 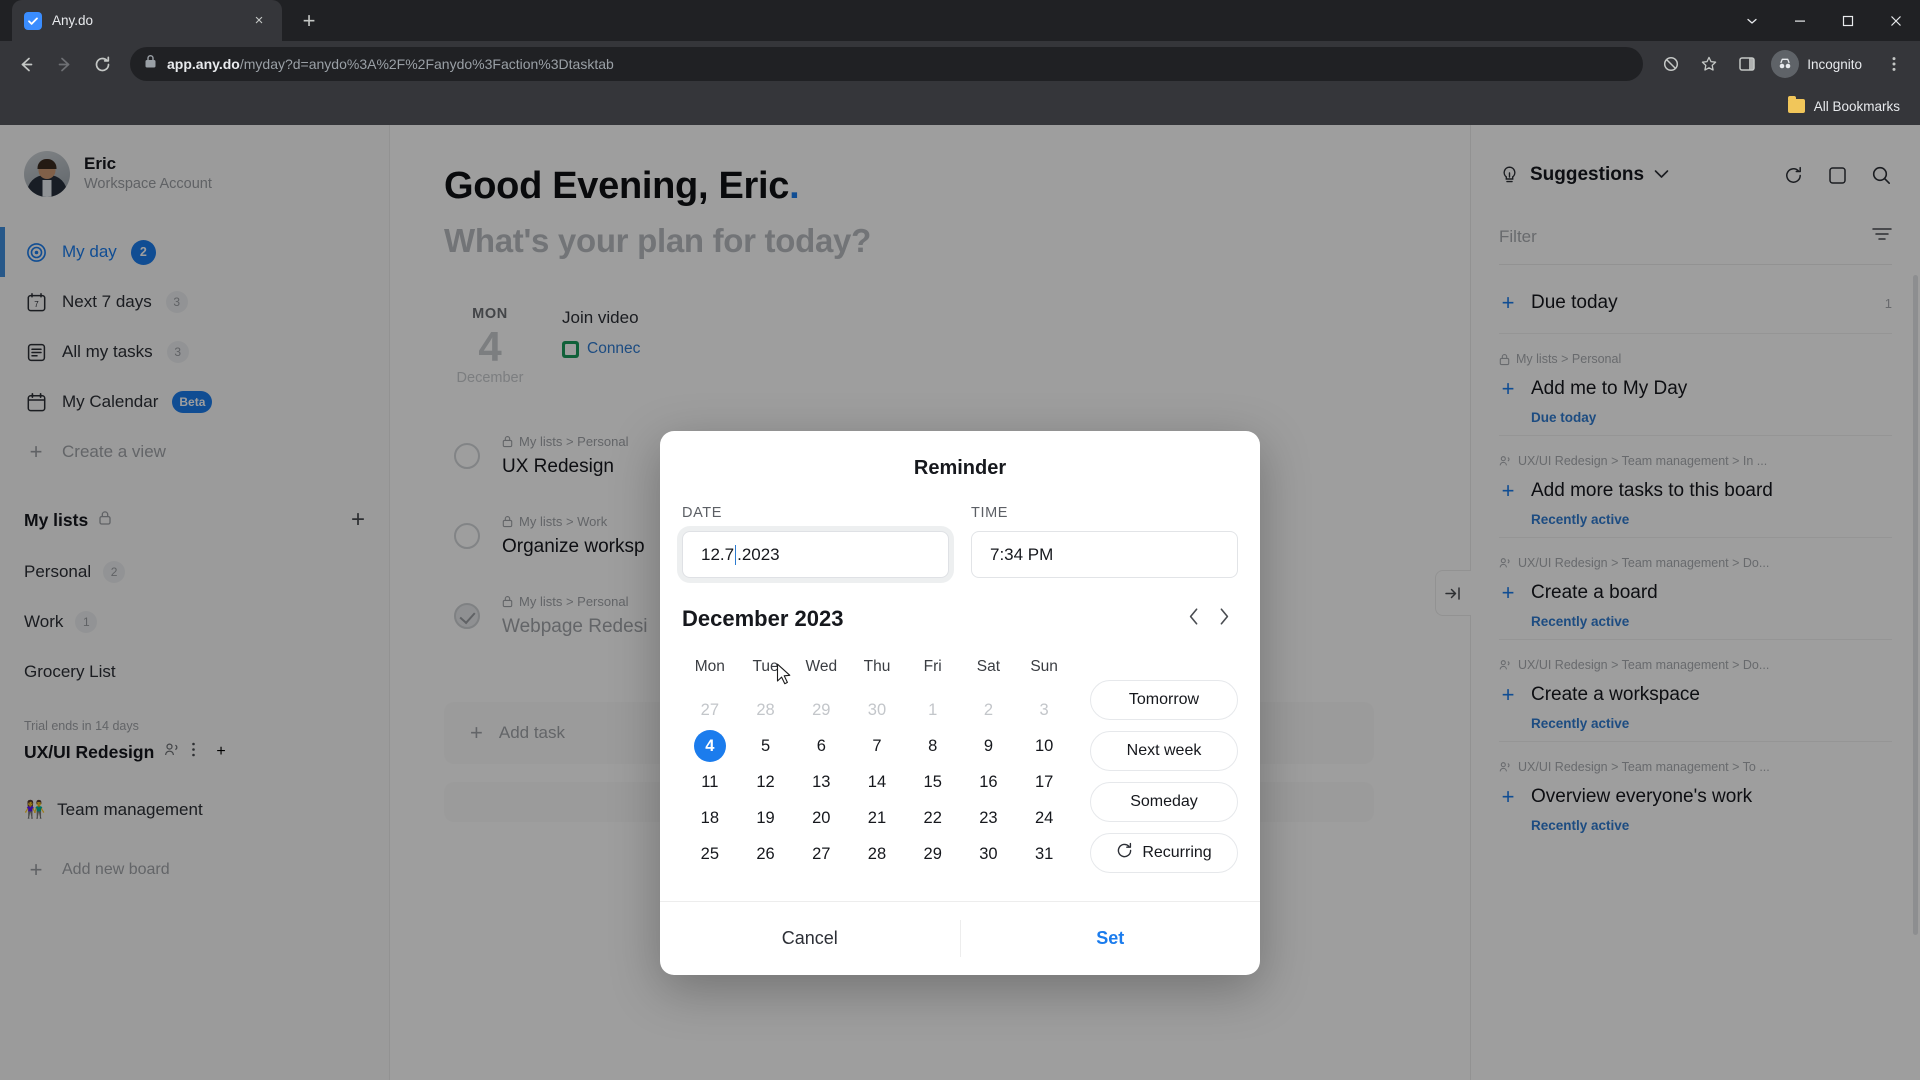 What do you see at coordinates (1164, 751) in the screenshot?
I see `quick-next-week-button: Next week` at bounding box center [1164, 751].